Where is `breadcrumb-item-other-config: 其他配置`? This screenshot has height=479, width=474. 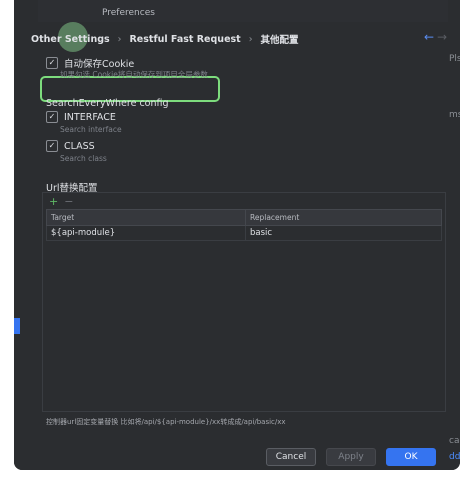 breadcrumb-item-other-config: 其他配置 is located at coordinates (279, 40).